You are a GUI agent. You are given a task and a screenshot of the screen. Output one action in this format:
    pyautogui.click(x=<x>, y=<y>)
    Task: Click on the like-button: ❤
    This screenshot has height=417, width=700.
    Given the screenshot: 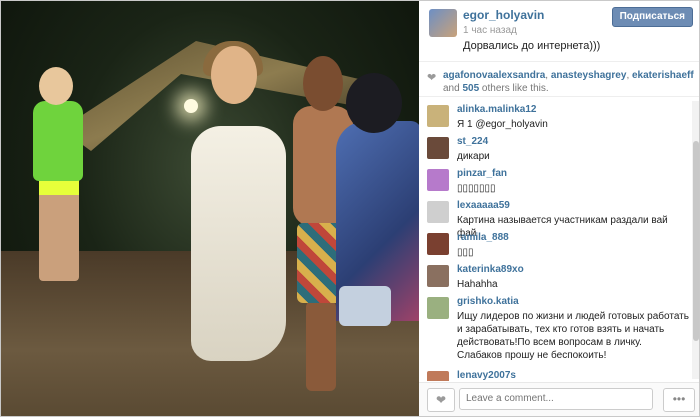 What is the action you would take?
    pyautogui.click(x=441, y=400)
    